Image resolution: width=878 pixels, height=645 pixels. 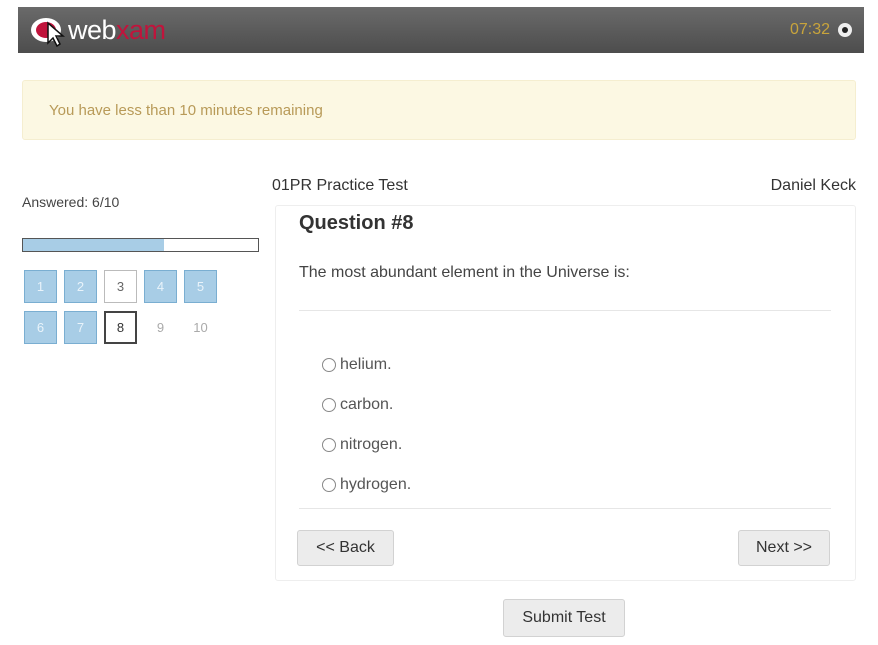 What do you see at coordinates (845, 30) in the screenshot?
I see `eye-icon` at bounding box center [845, 30].